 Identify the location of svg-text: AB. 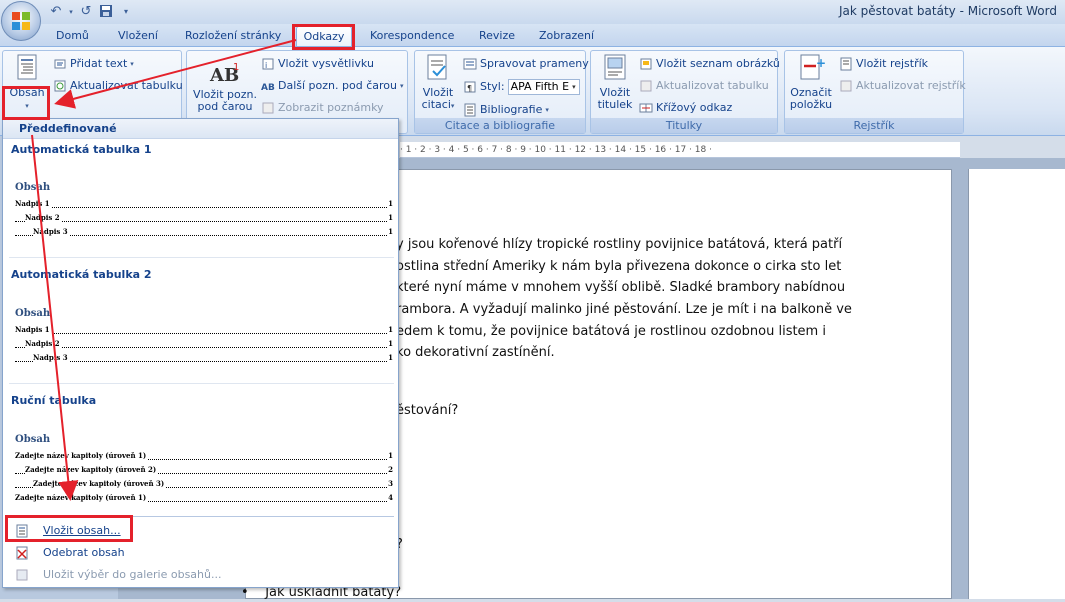
(268, 88).